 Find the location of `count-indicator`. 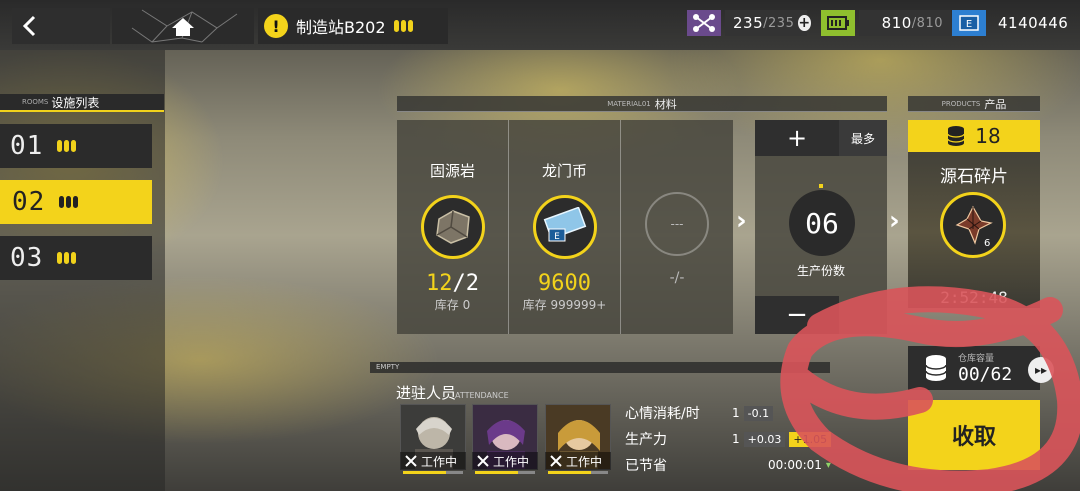

count-indicator is located at coordinates (821, 186).